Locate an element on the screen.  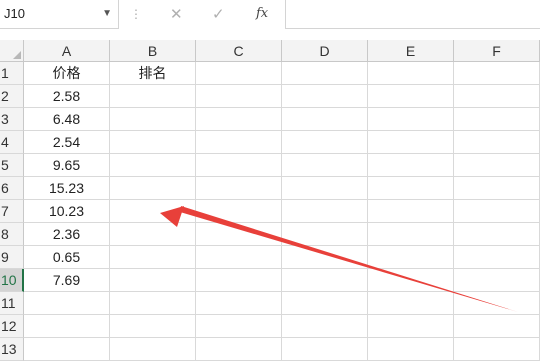
cell-a7: 10.23 is located at coordinates (67, 211).